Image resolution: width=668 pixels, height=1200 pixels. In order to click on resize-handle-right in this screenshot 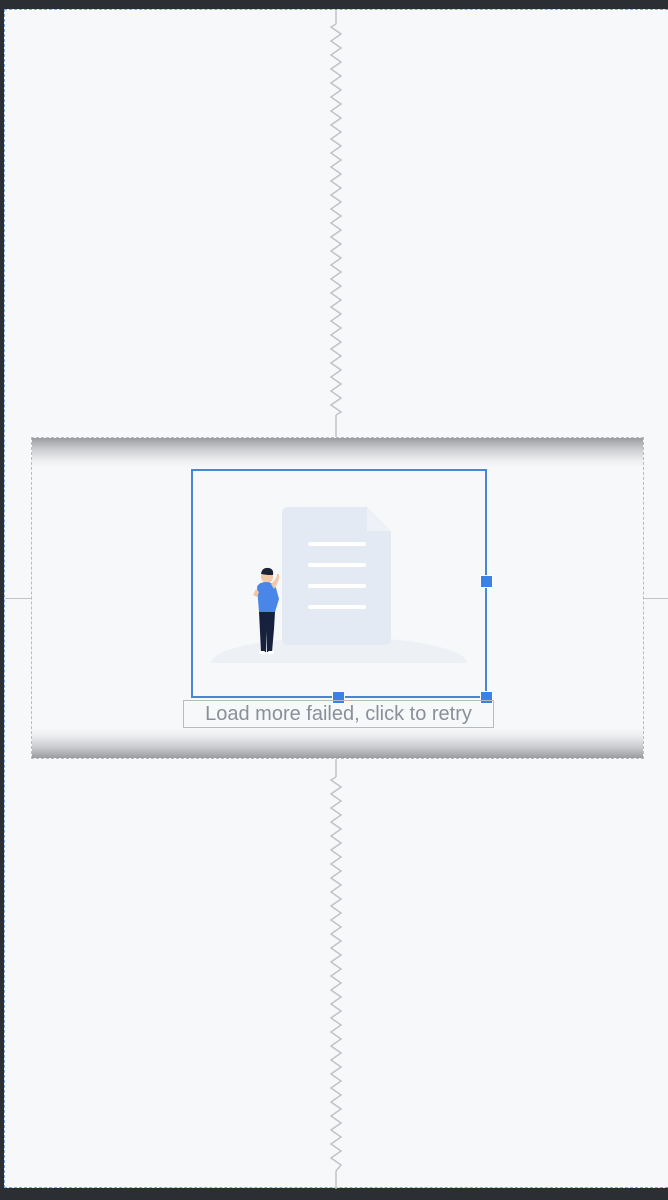, I will do `click(486, 581)`.